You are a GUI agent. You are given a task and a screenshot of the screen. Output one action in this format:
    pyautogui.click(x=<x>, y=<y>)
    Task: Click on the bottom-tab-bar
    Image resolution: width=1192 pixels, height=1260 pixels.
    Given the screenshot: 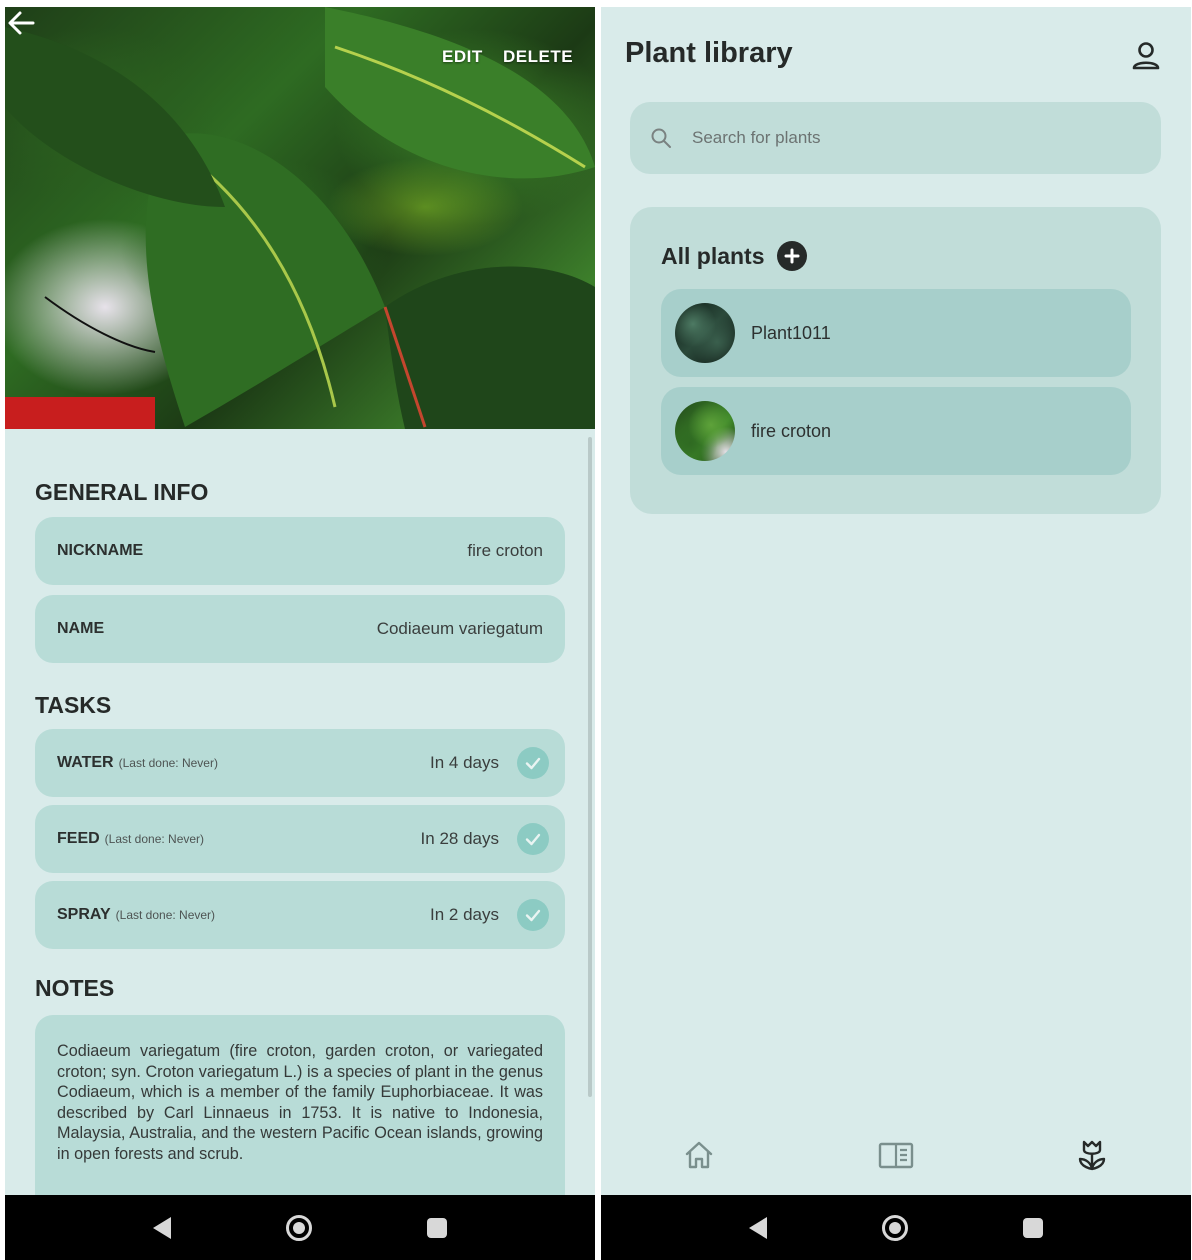 What is the action you would take?
    pyautogui.click(x=896, y=1160)
    